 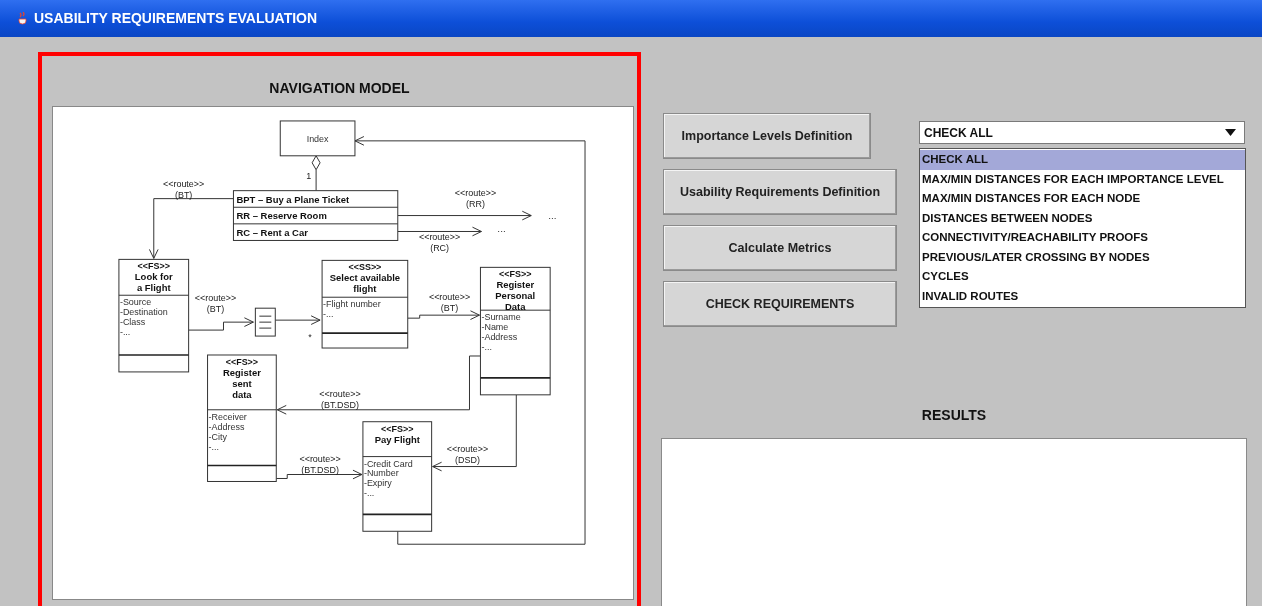 What do you see at coordinates (1082, 160) in the screenshot?
I see `dropdown-option: CHECK ALL` at bounding box center [1082, 160].